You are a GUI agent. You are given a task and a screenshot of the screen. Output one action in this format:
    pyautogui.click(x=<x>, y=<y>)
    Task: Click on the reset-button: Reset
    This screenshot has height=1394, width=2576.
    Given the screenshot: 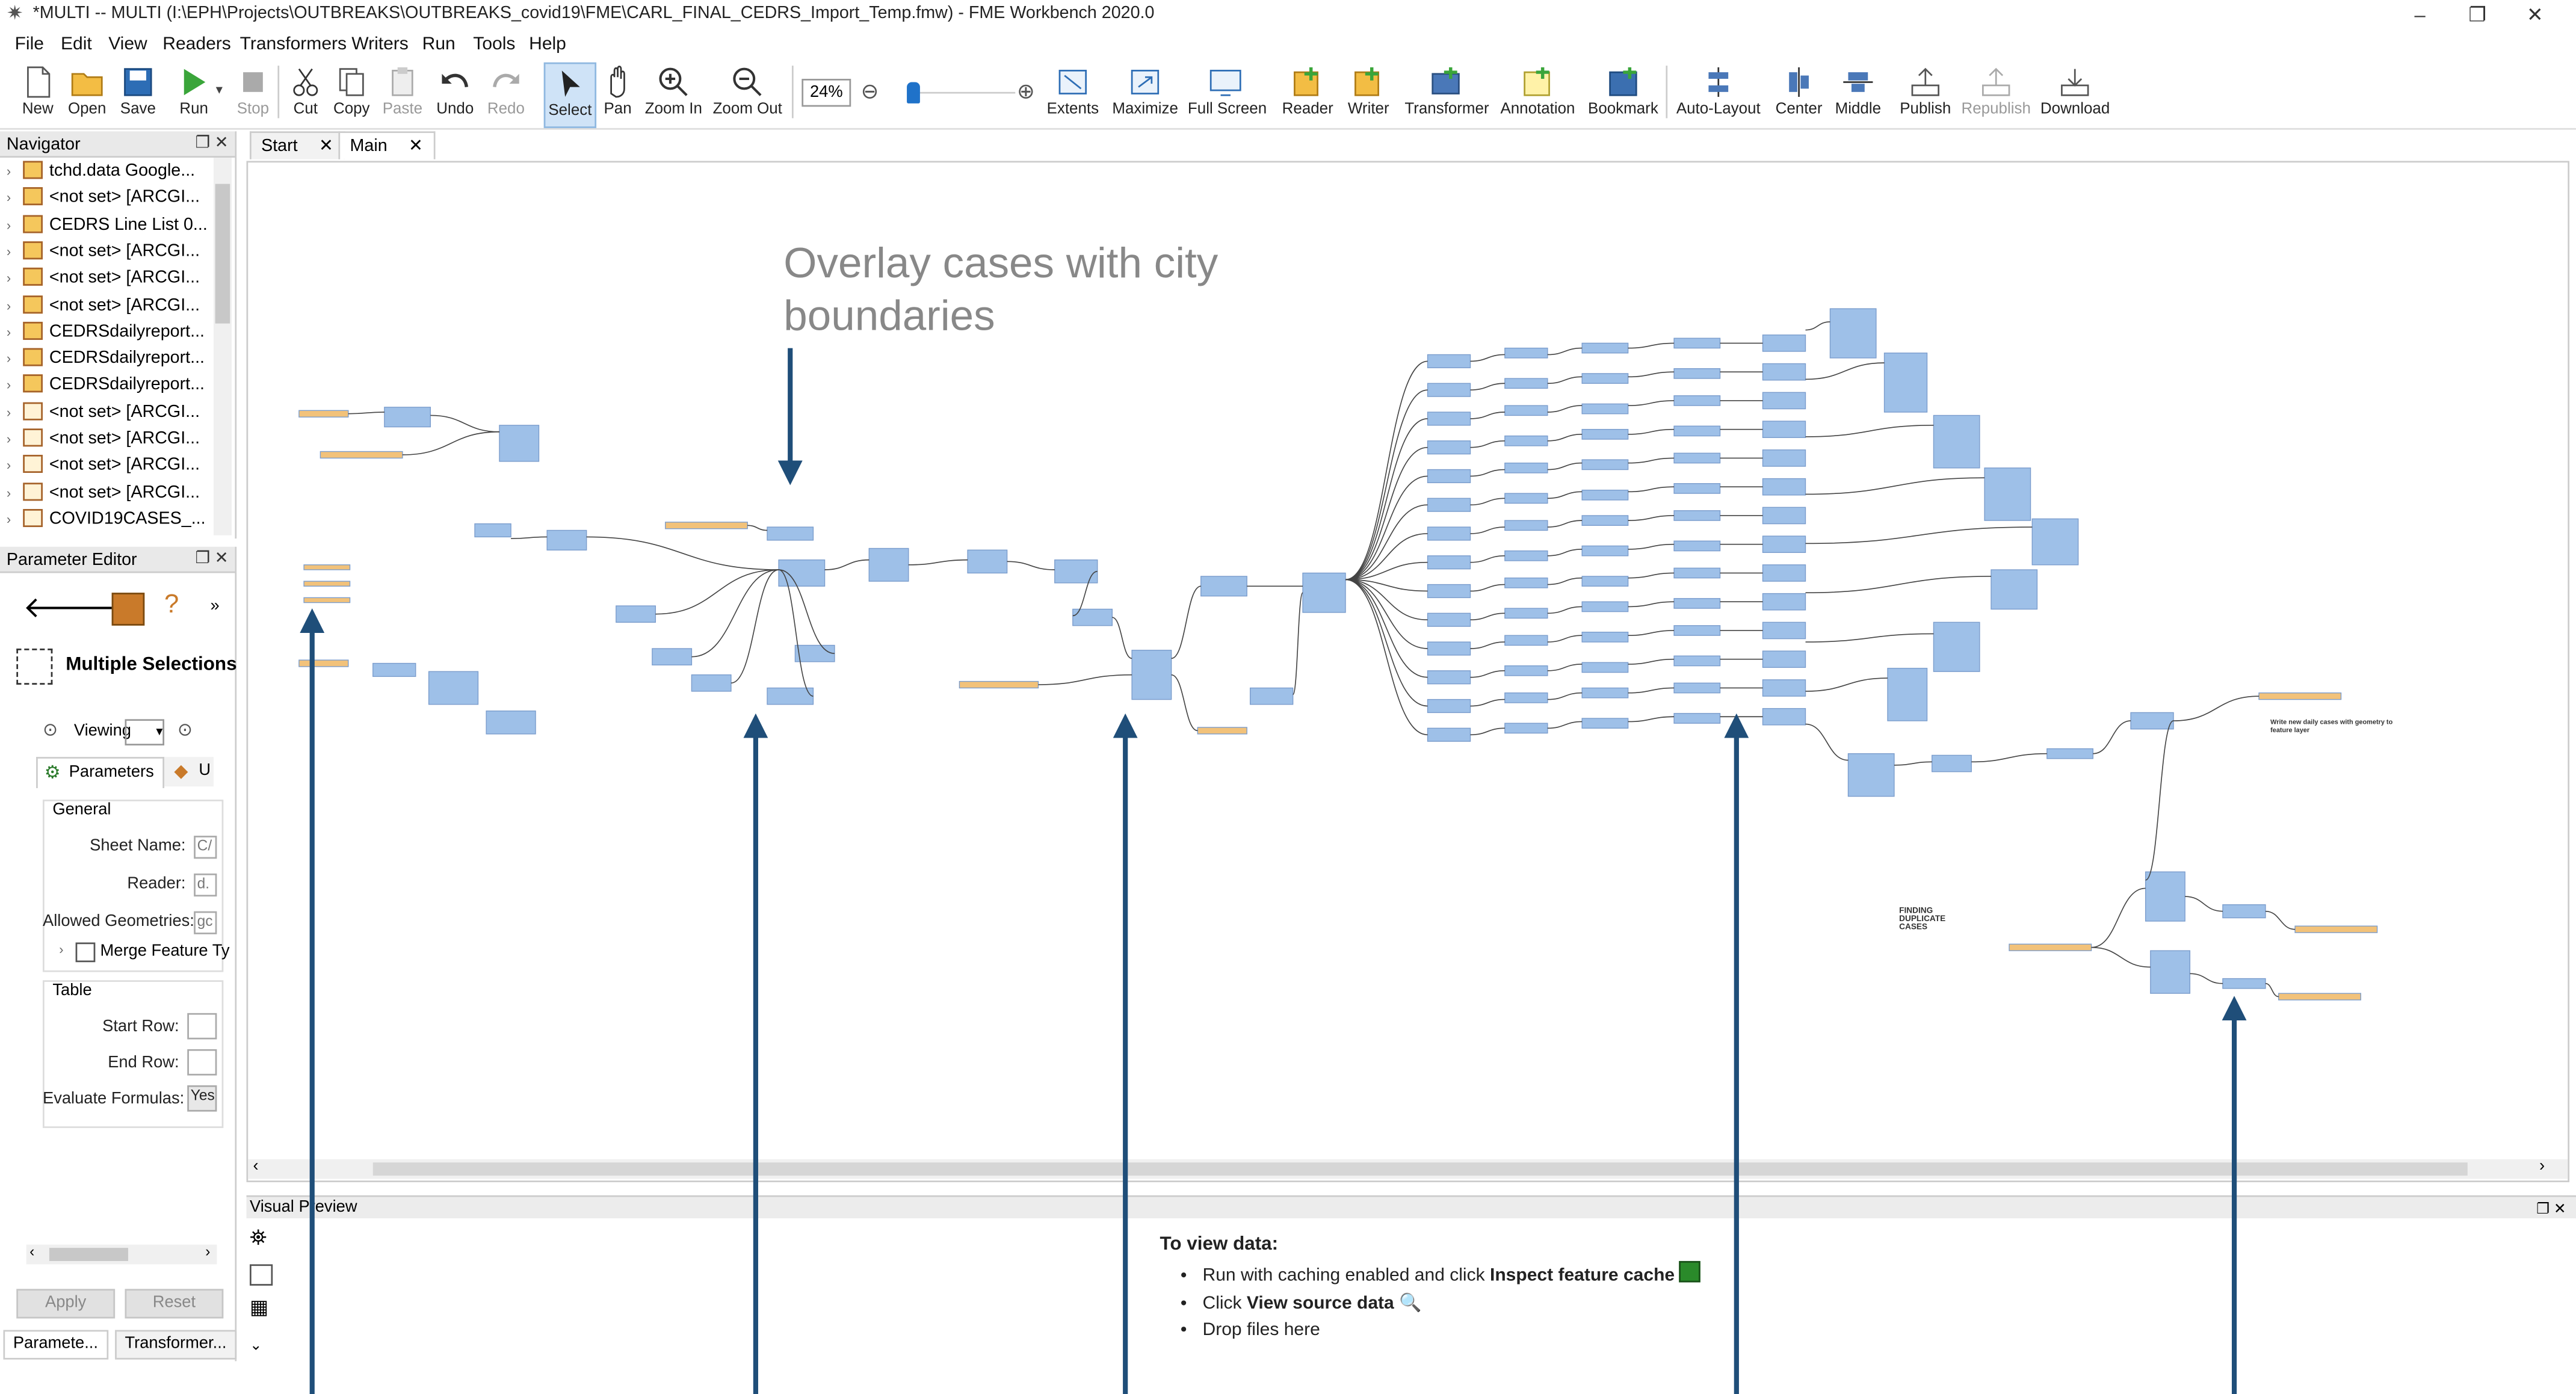 What is the action you would take?
    pyautogui.click(x=174, y=1304)
    